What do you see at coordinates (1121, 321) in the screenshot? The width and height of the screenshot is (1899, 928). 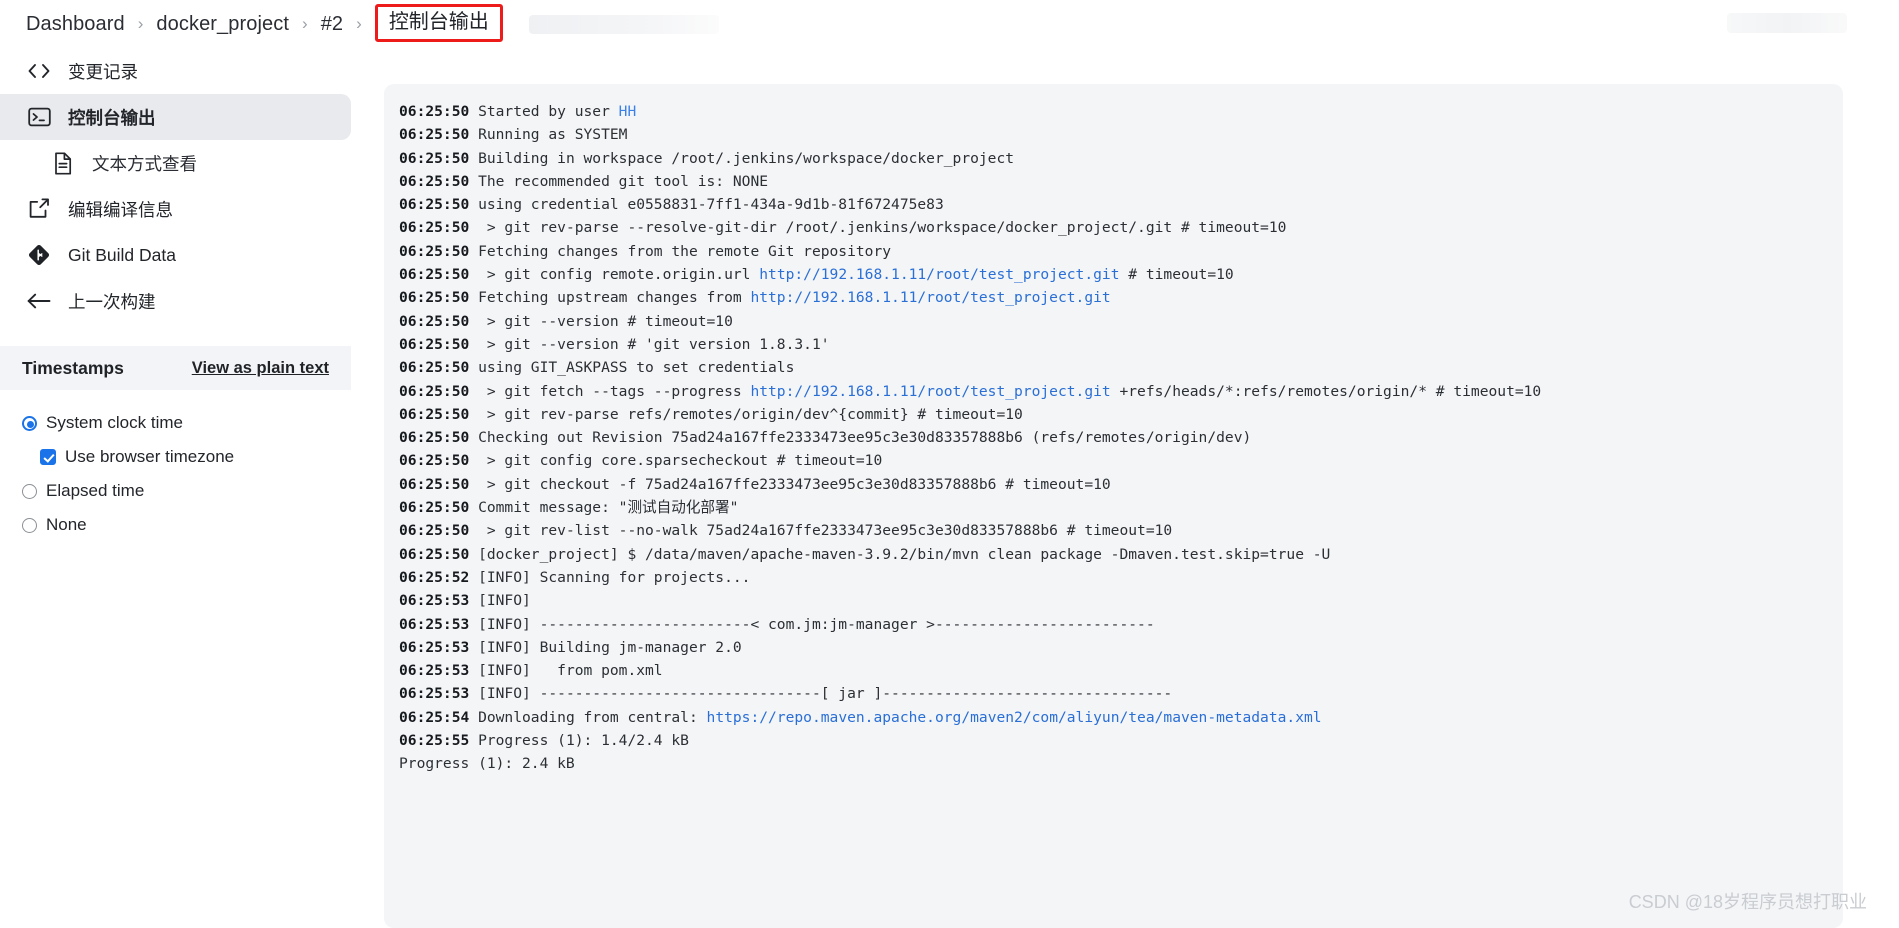 I see `console-line: 06:25:50 > git --version # timeout=10` at bounding box center [1121, 321].